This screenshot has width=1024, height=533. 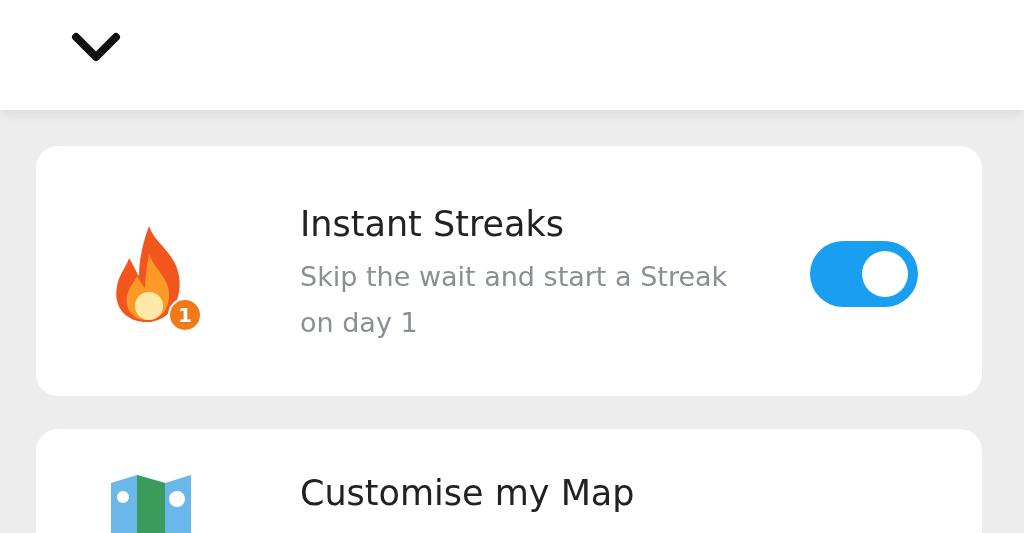 I want to click on count-badge: 1, so click(x=185, y=315).